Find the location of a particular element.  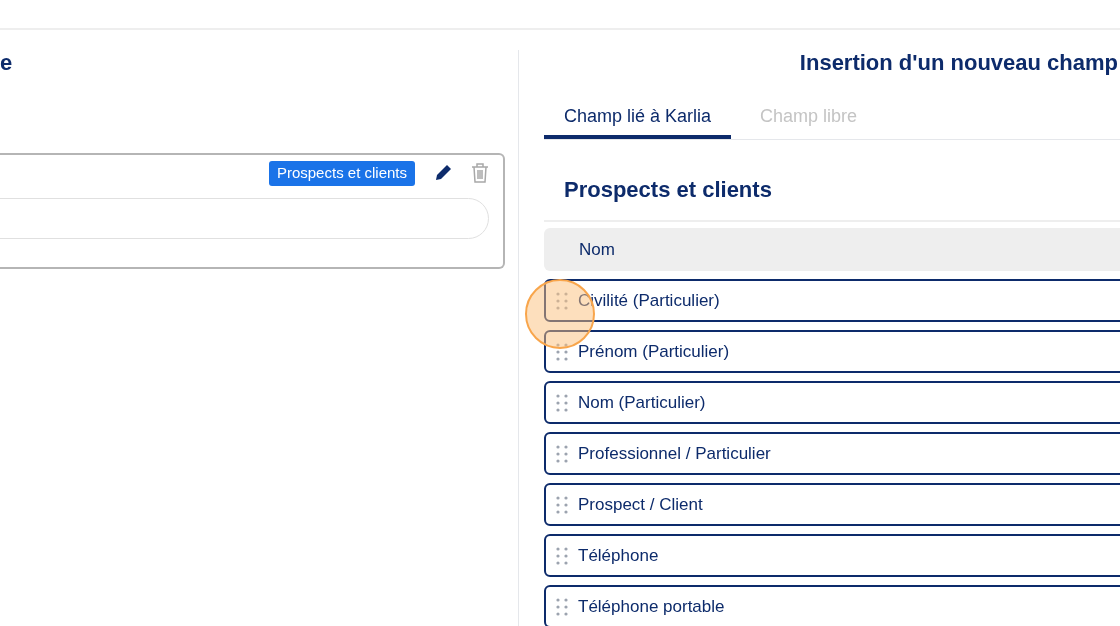

field-list-item: Prospect / Client is located at coordinates (832, 504).